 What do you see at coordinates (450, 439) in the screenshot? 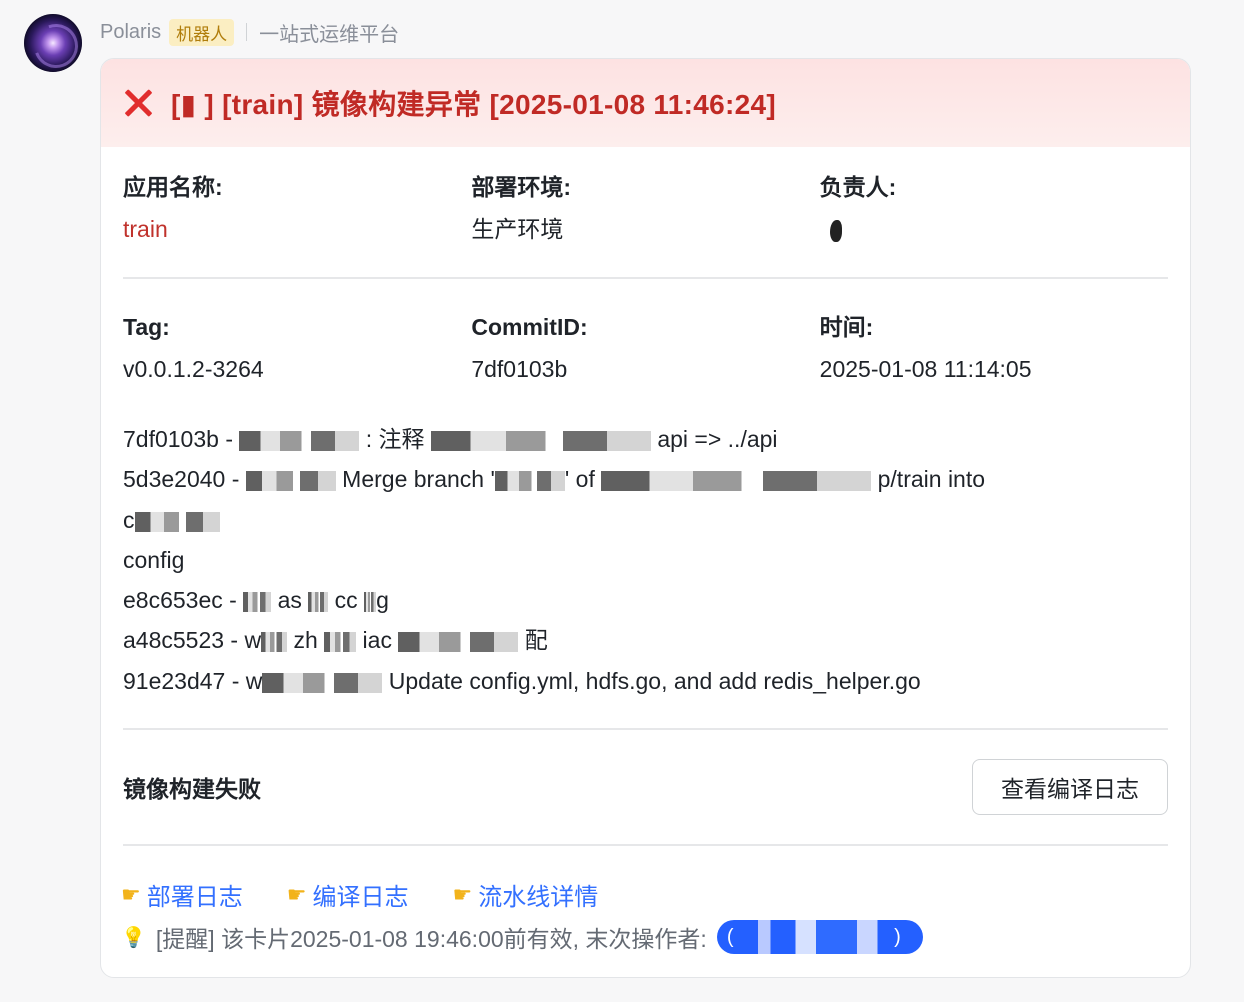
I see `commit-line: 7df0103b - : 注释 api => ../api` at bounding box center [450, 439].